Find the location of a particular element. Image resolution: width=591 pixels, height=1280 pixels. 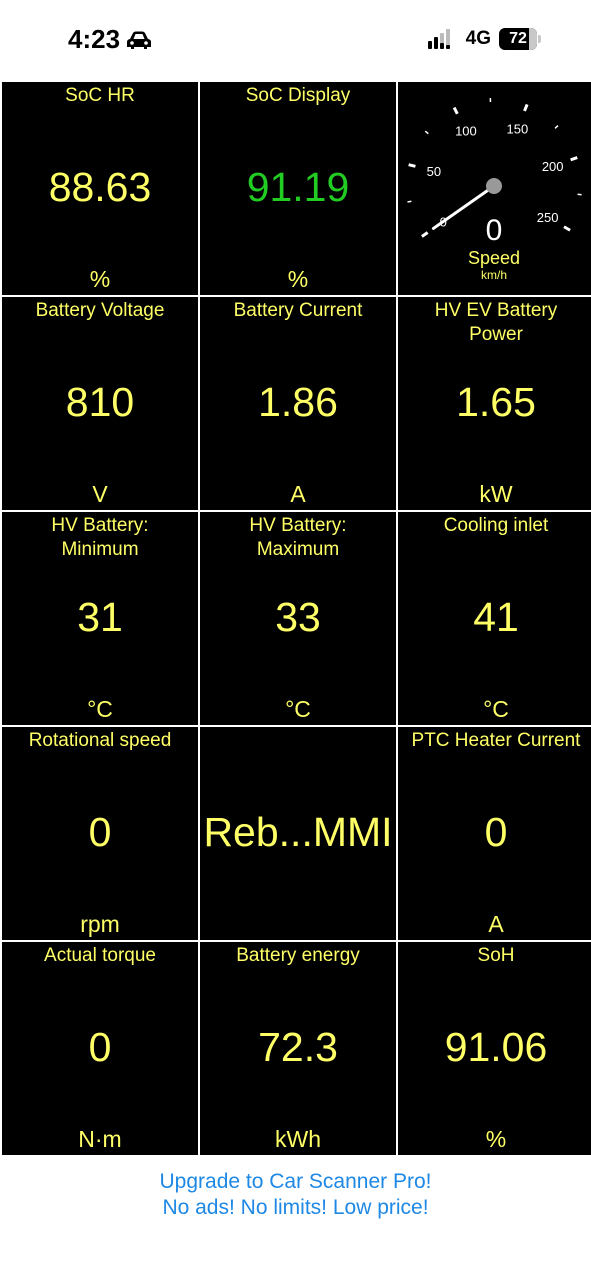

gauge-label: Speed is located at coordinates (494, 258).